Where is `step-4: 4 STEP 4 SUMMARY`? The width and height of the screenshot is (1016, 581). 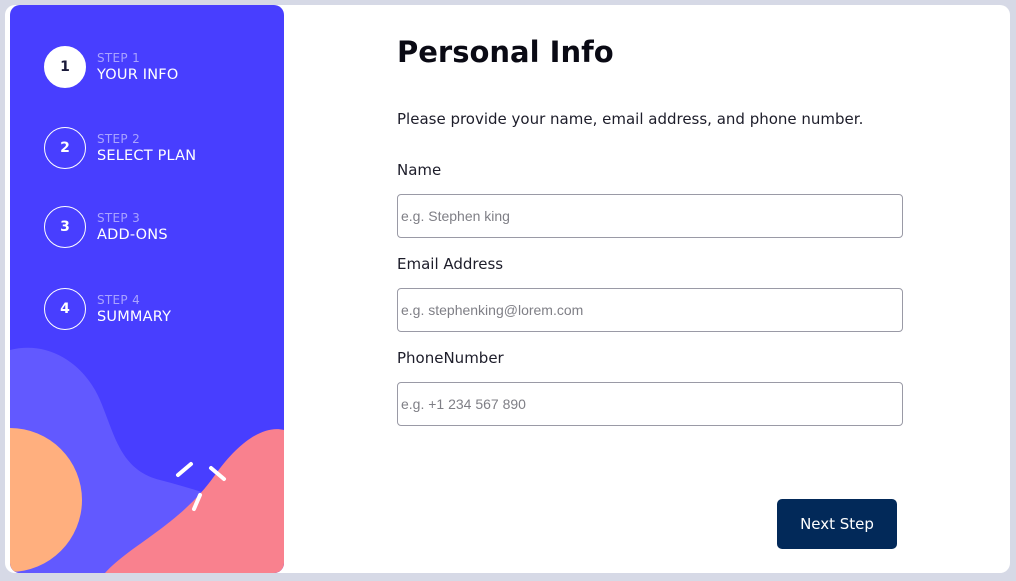
step-4: 4 STEP 4 SUMMARY is located at coordinates (107, 309).